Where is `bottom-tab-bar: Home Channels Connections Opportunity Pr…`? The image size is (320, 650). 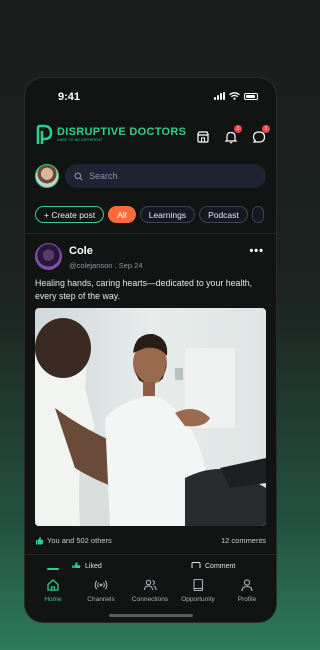 bottom-tab-bar: Home Channels Connections Opportunity Pr… is located at coordinates (150, 595).